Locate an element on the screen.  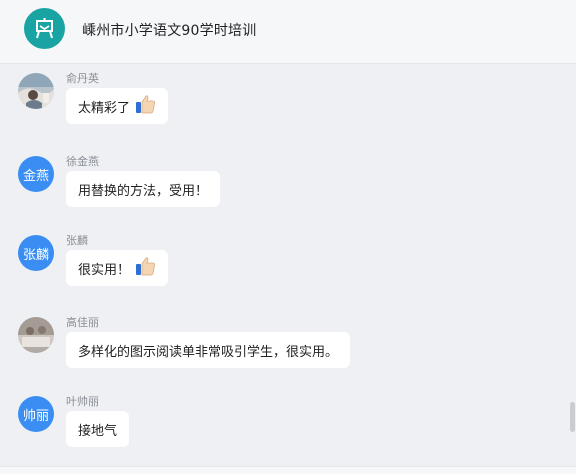
message-bubble: 多样化的图示阅读单非常吸引学生，很实用。 is located at coordinates (208, 350).